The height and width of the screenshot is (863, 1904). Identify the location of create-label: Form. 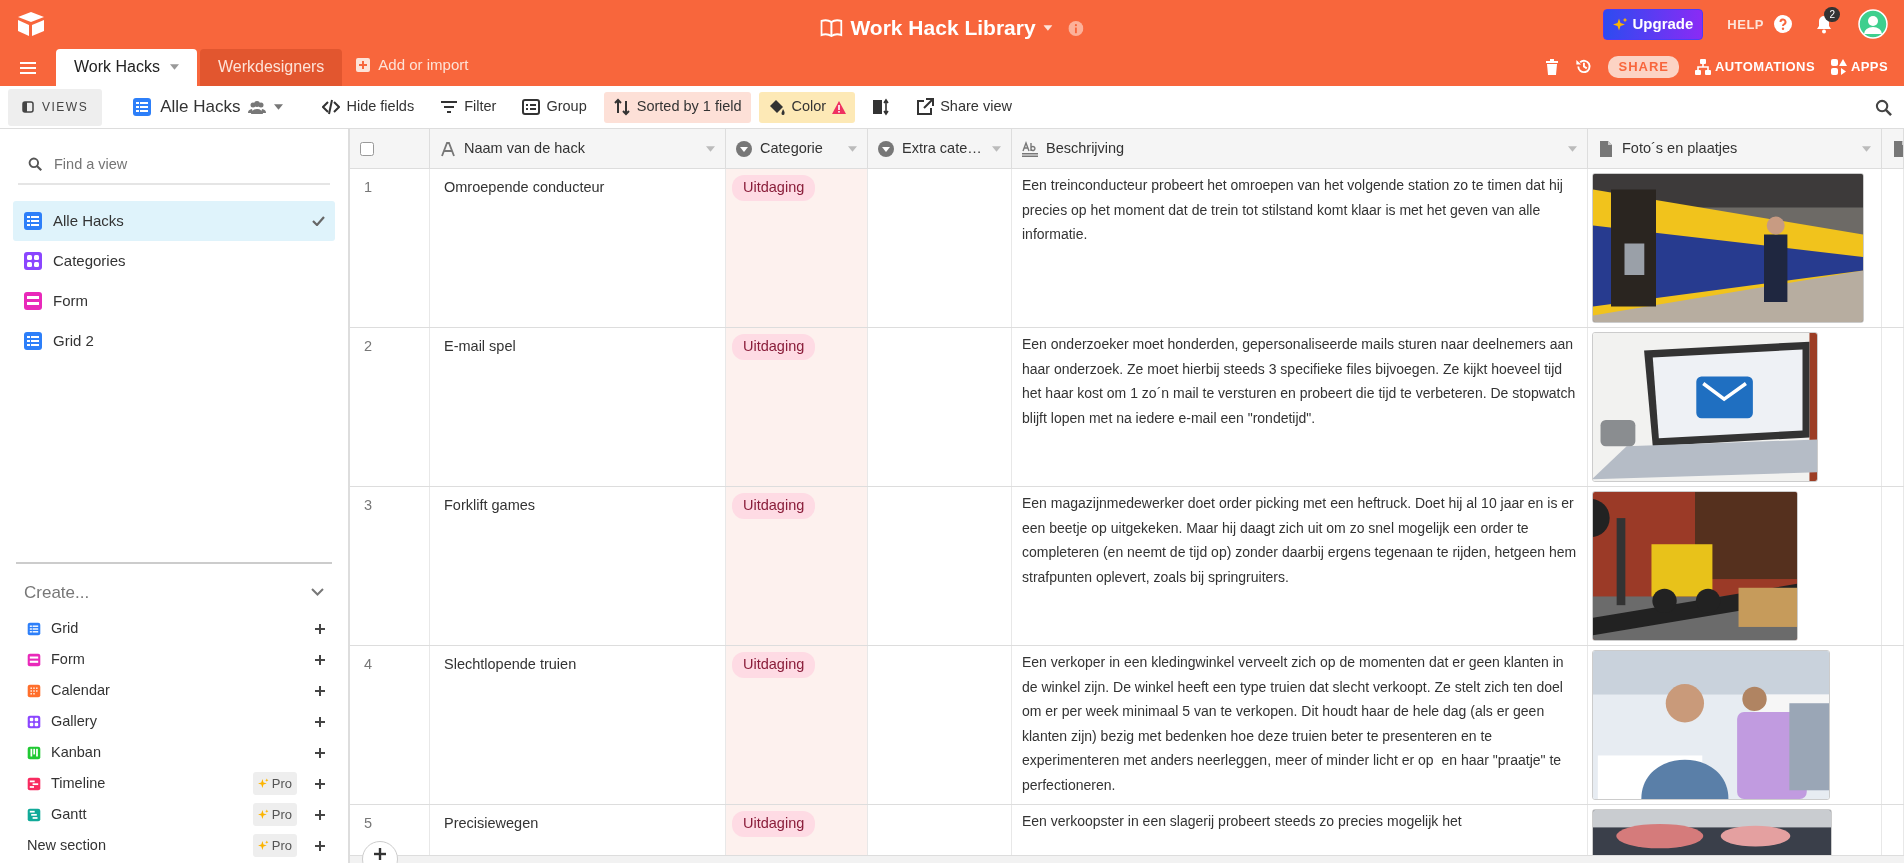
(68, 659).